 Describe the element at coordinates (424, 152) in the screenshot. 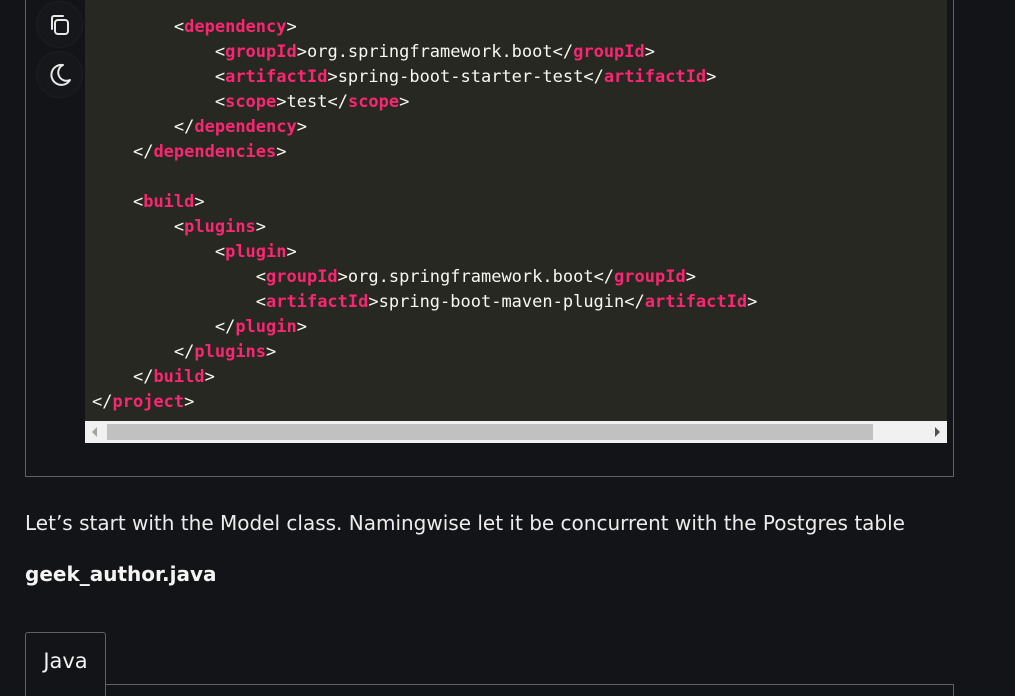

I see `code-line: </dependencies>` at that location.